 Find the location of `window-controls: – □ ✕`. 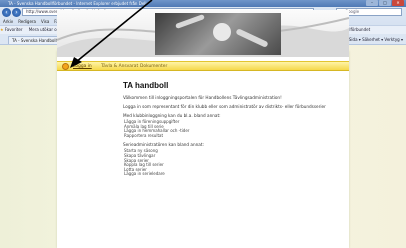

window-controls: – □ ✕ is located at coordinates (385, 3).